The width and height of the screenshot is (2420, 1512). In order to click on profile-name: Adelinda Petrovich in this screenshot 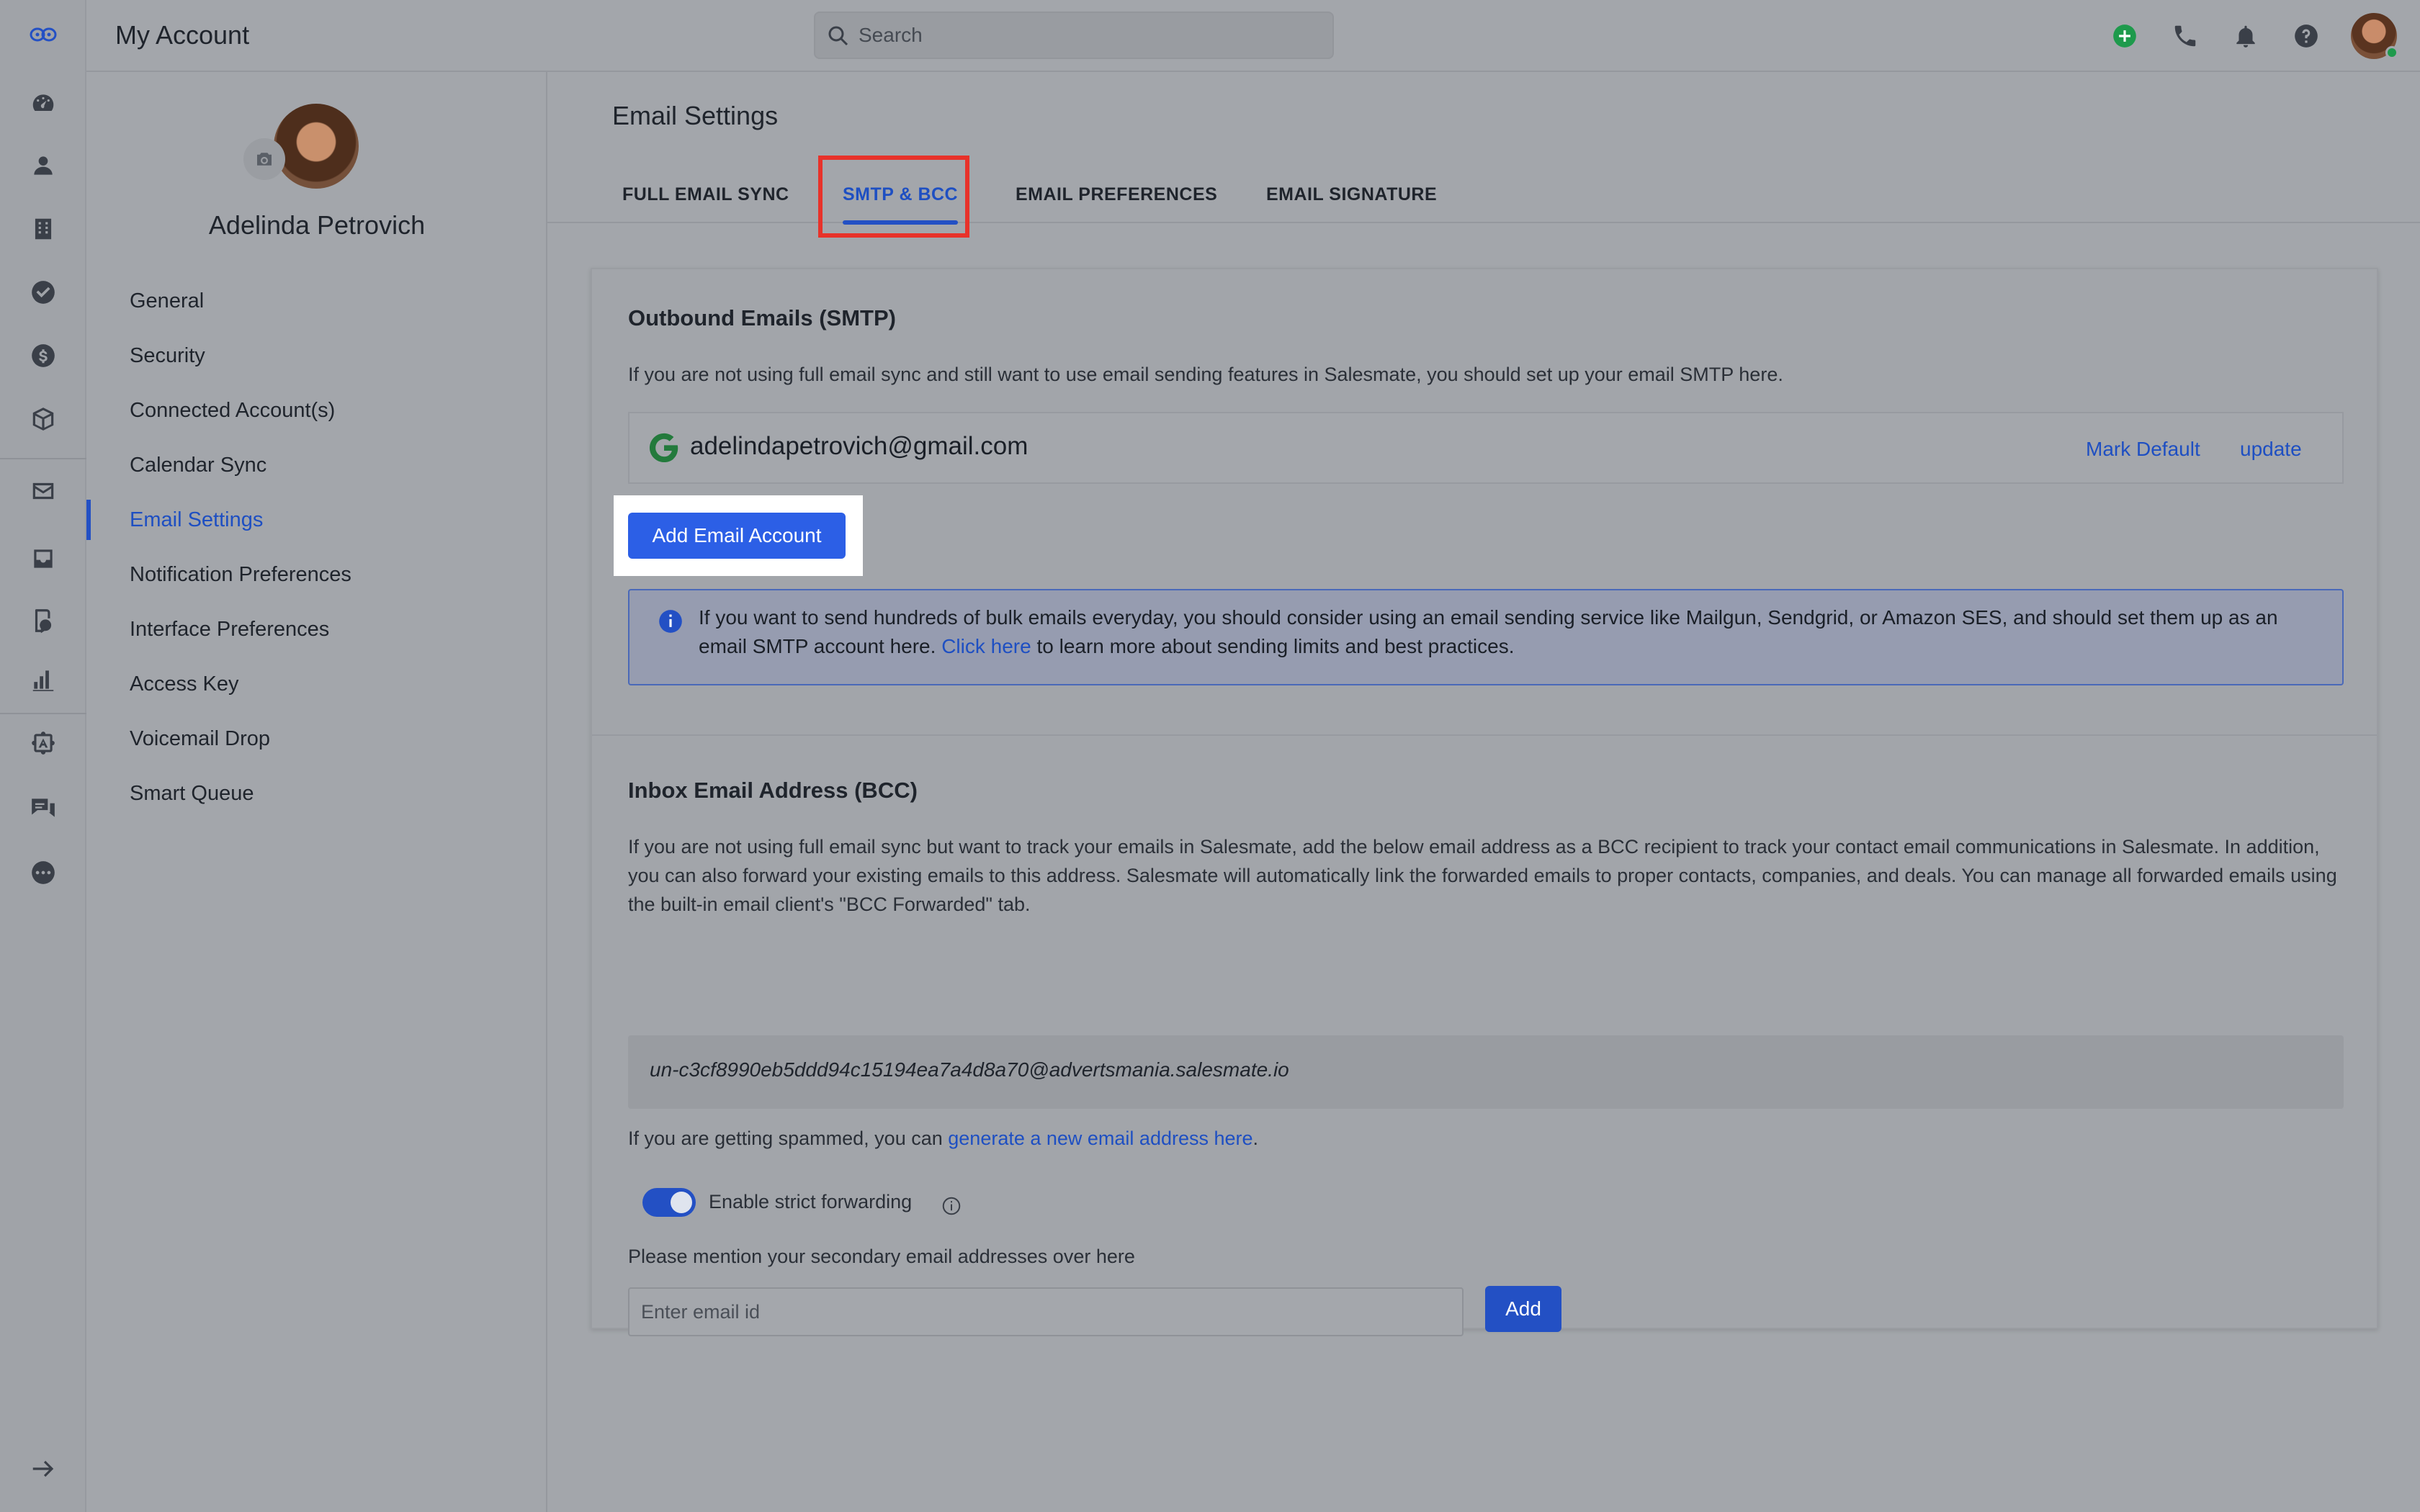, I will do `click(317, 225)`.